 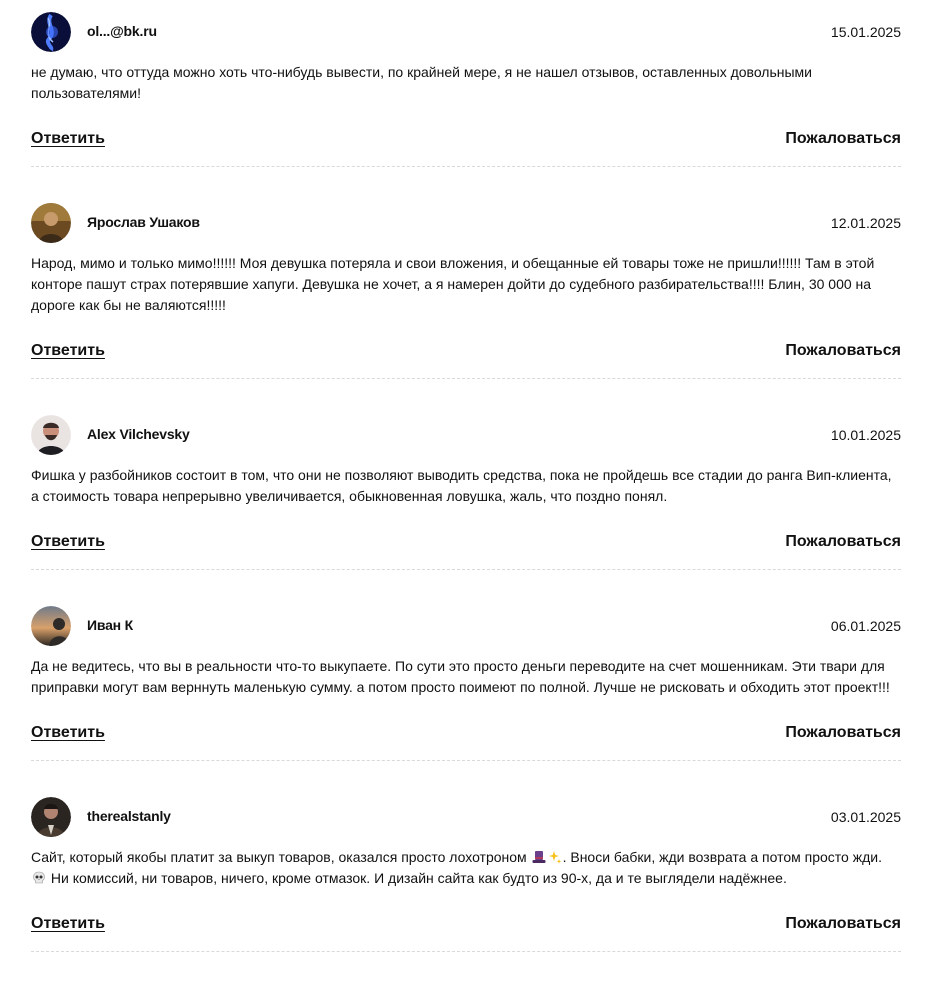 What do you see at coordinates (466, 32) in the screenshot?
I see `comment-header: ol...@bk.ru 15.01.2025` at bounding box center [466, 32].